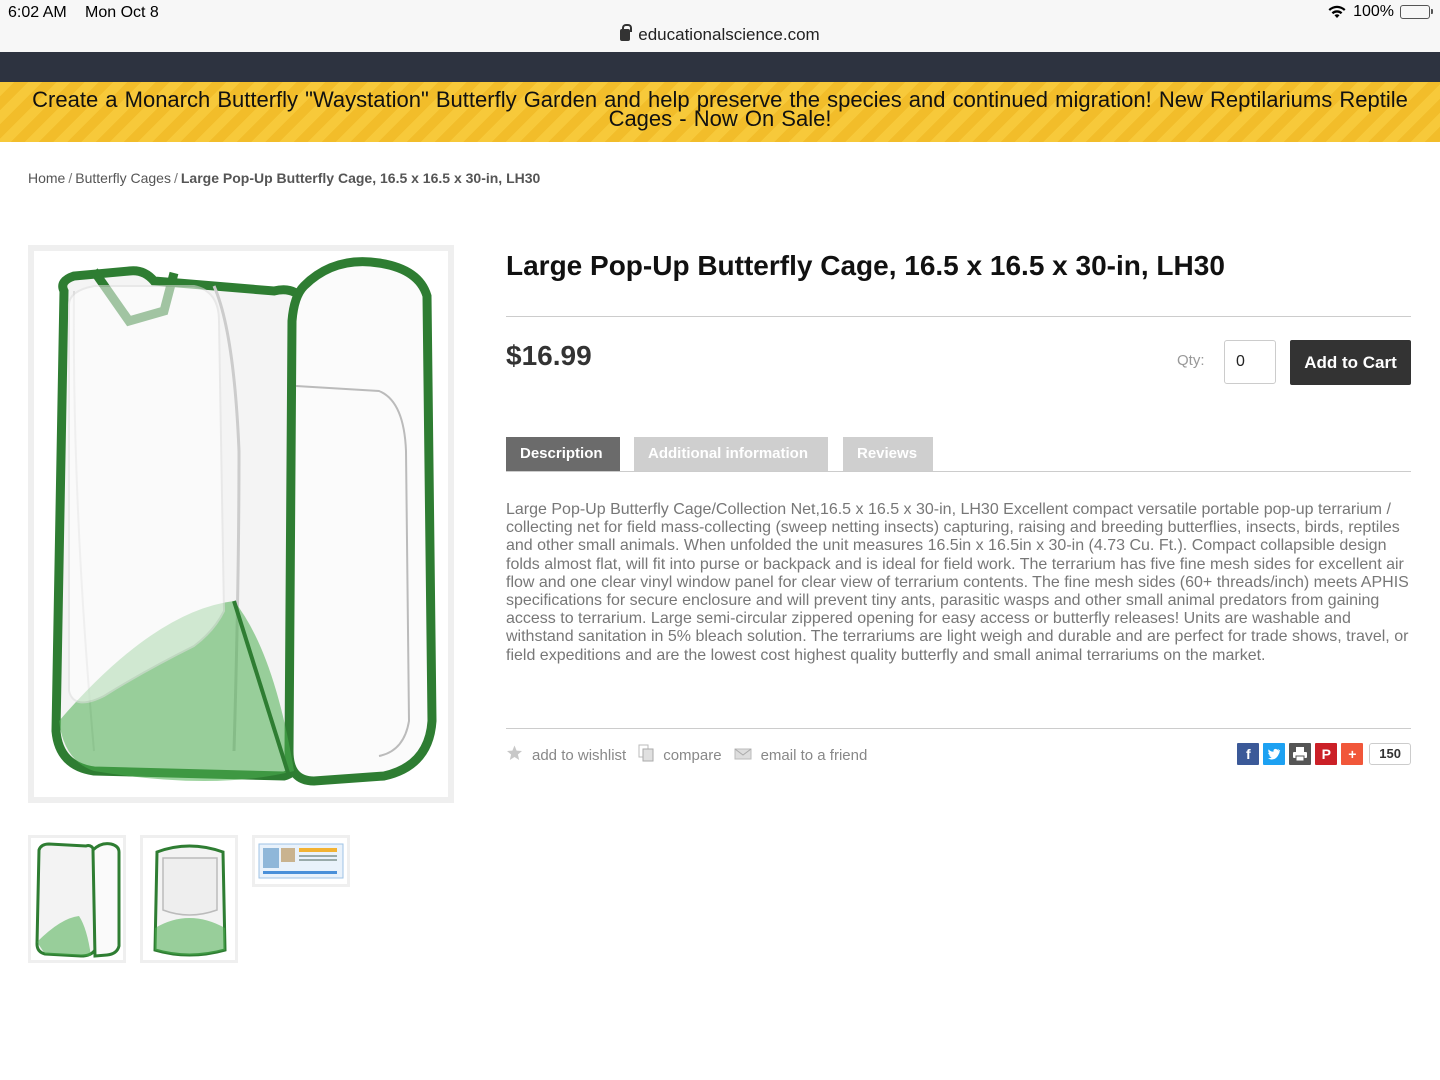 This screenshot has height=1080, width=1440. I want to click on status-indicators: 100%, so click(1380, 12).